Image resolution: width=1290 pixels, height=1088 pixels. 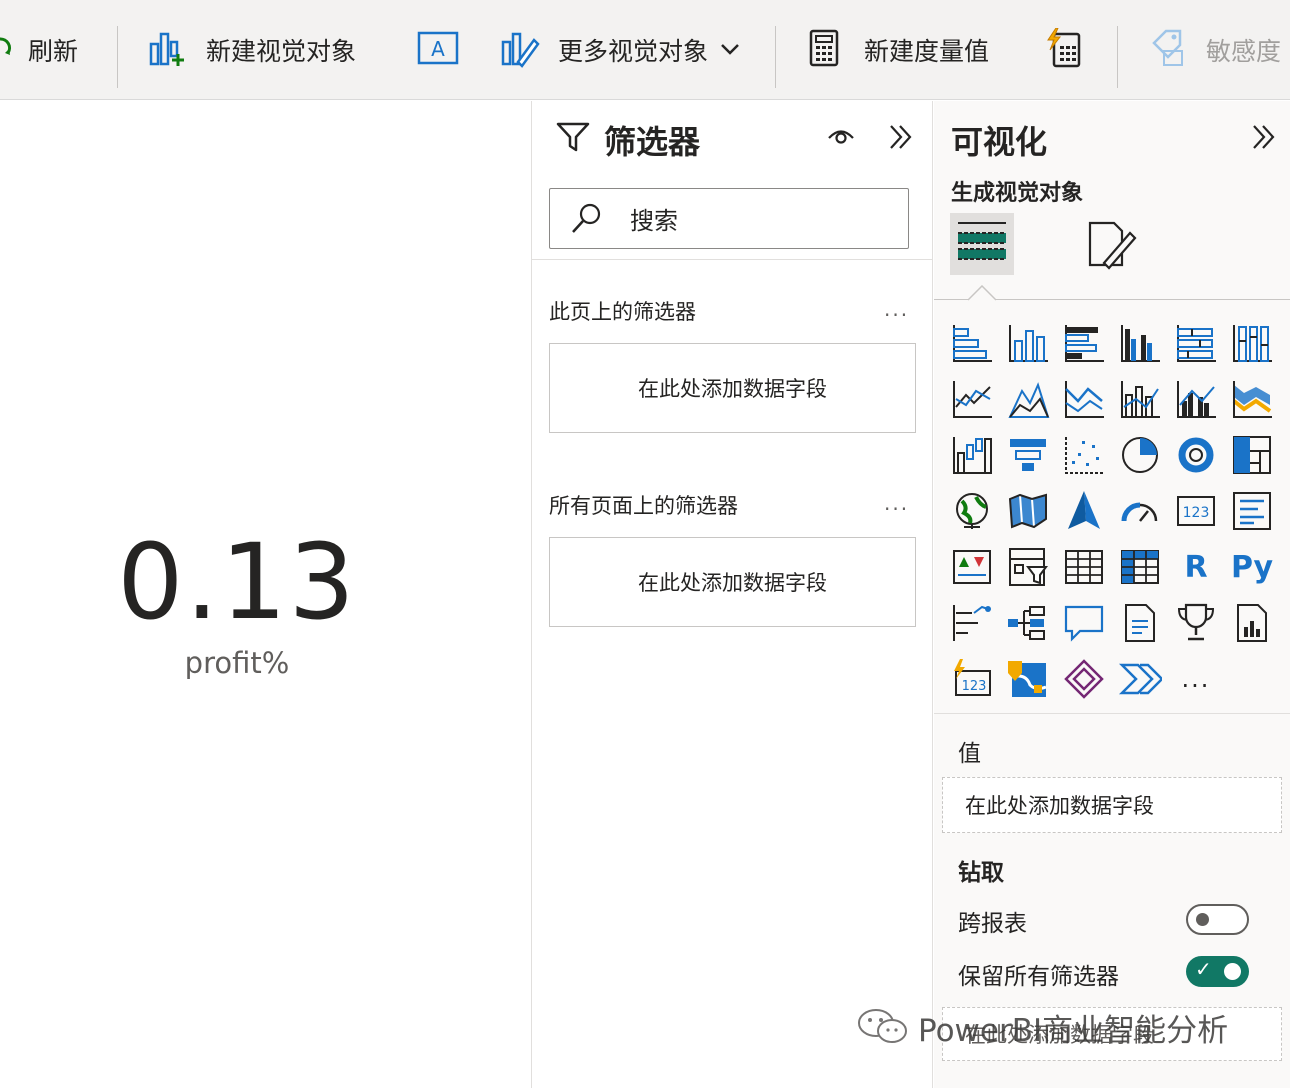 What do you see at coordinates (1244, 51) in the screenshot?
I see `sensitivity-label: 敏感度` at bounding box center [1244, 51].